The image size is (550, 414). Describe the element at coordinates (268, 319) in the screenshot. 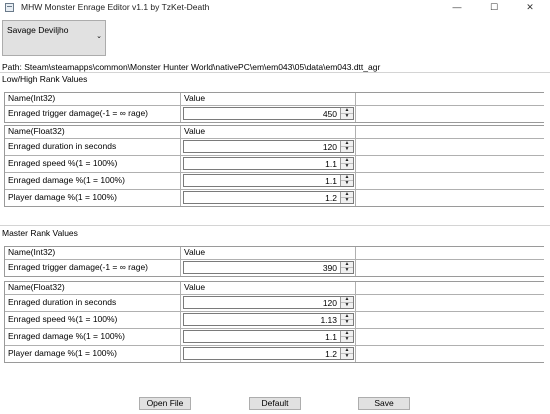

I see `numeric-input: 1.13 ▲ ▼` at that location.